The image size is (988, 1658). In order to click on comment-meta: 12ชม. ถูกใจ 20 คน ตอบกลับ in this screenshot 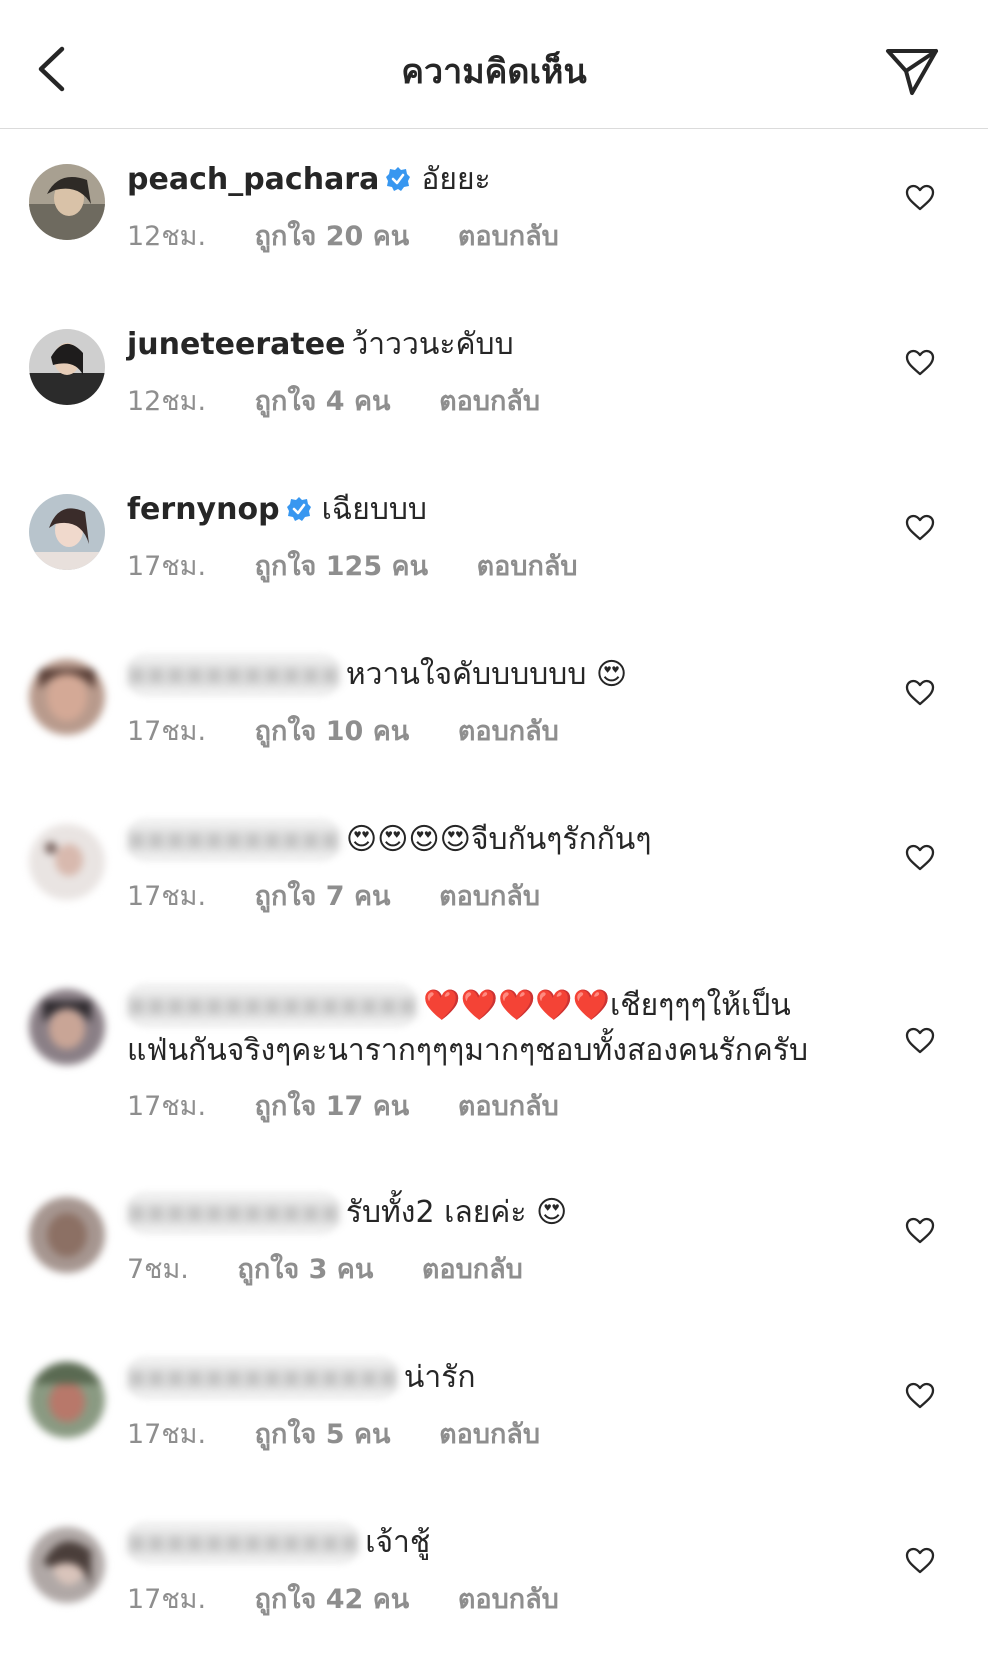, I will do `click(363, 235)`.